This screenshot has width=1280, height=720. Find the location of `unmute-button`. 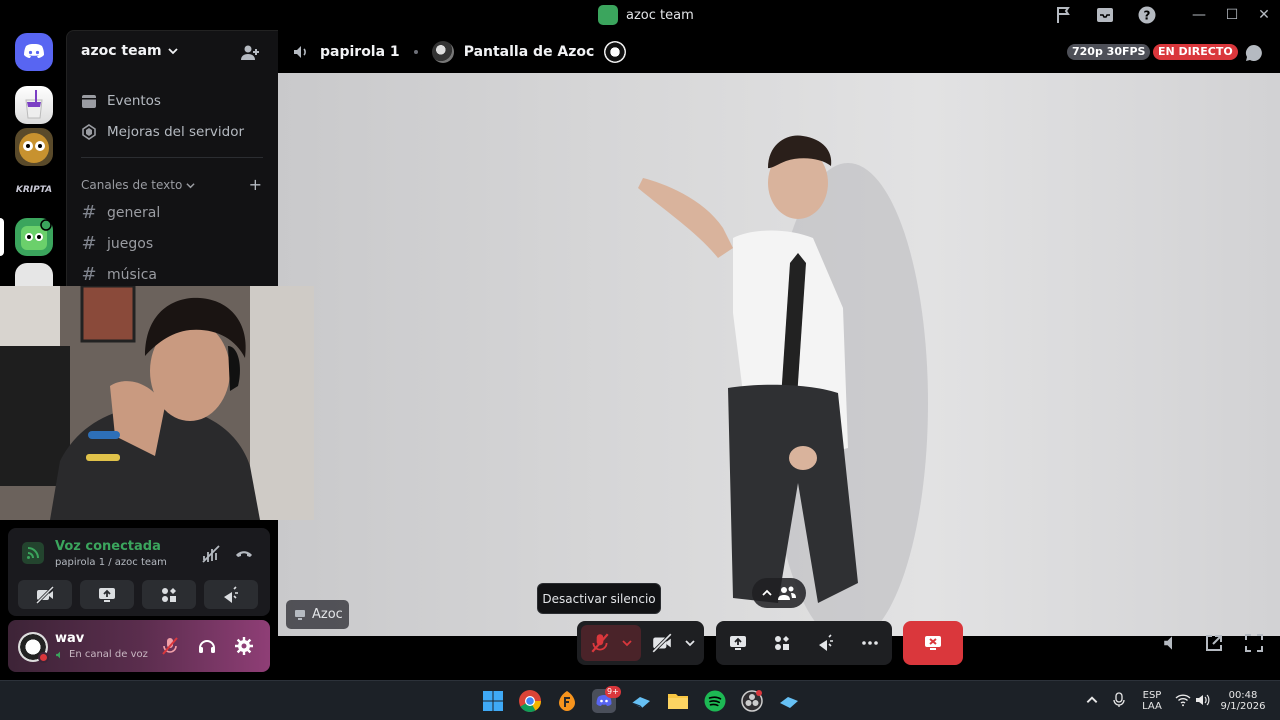

unmute-button is located at coordinates (600, 643).